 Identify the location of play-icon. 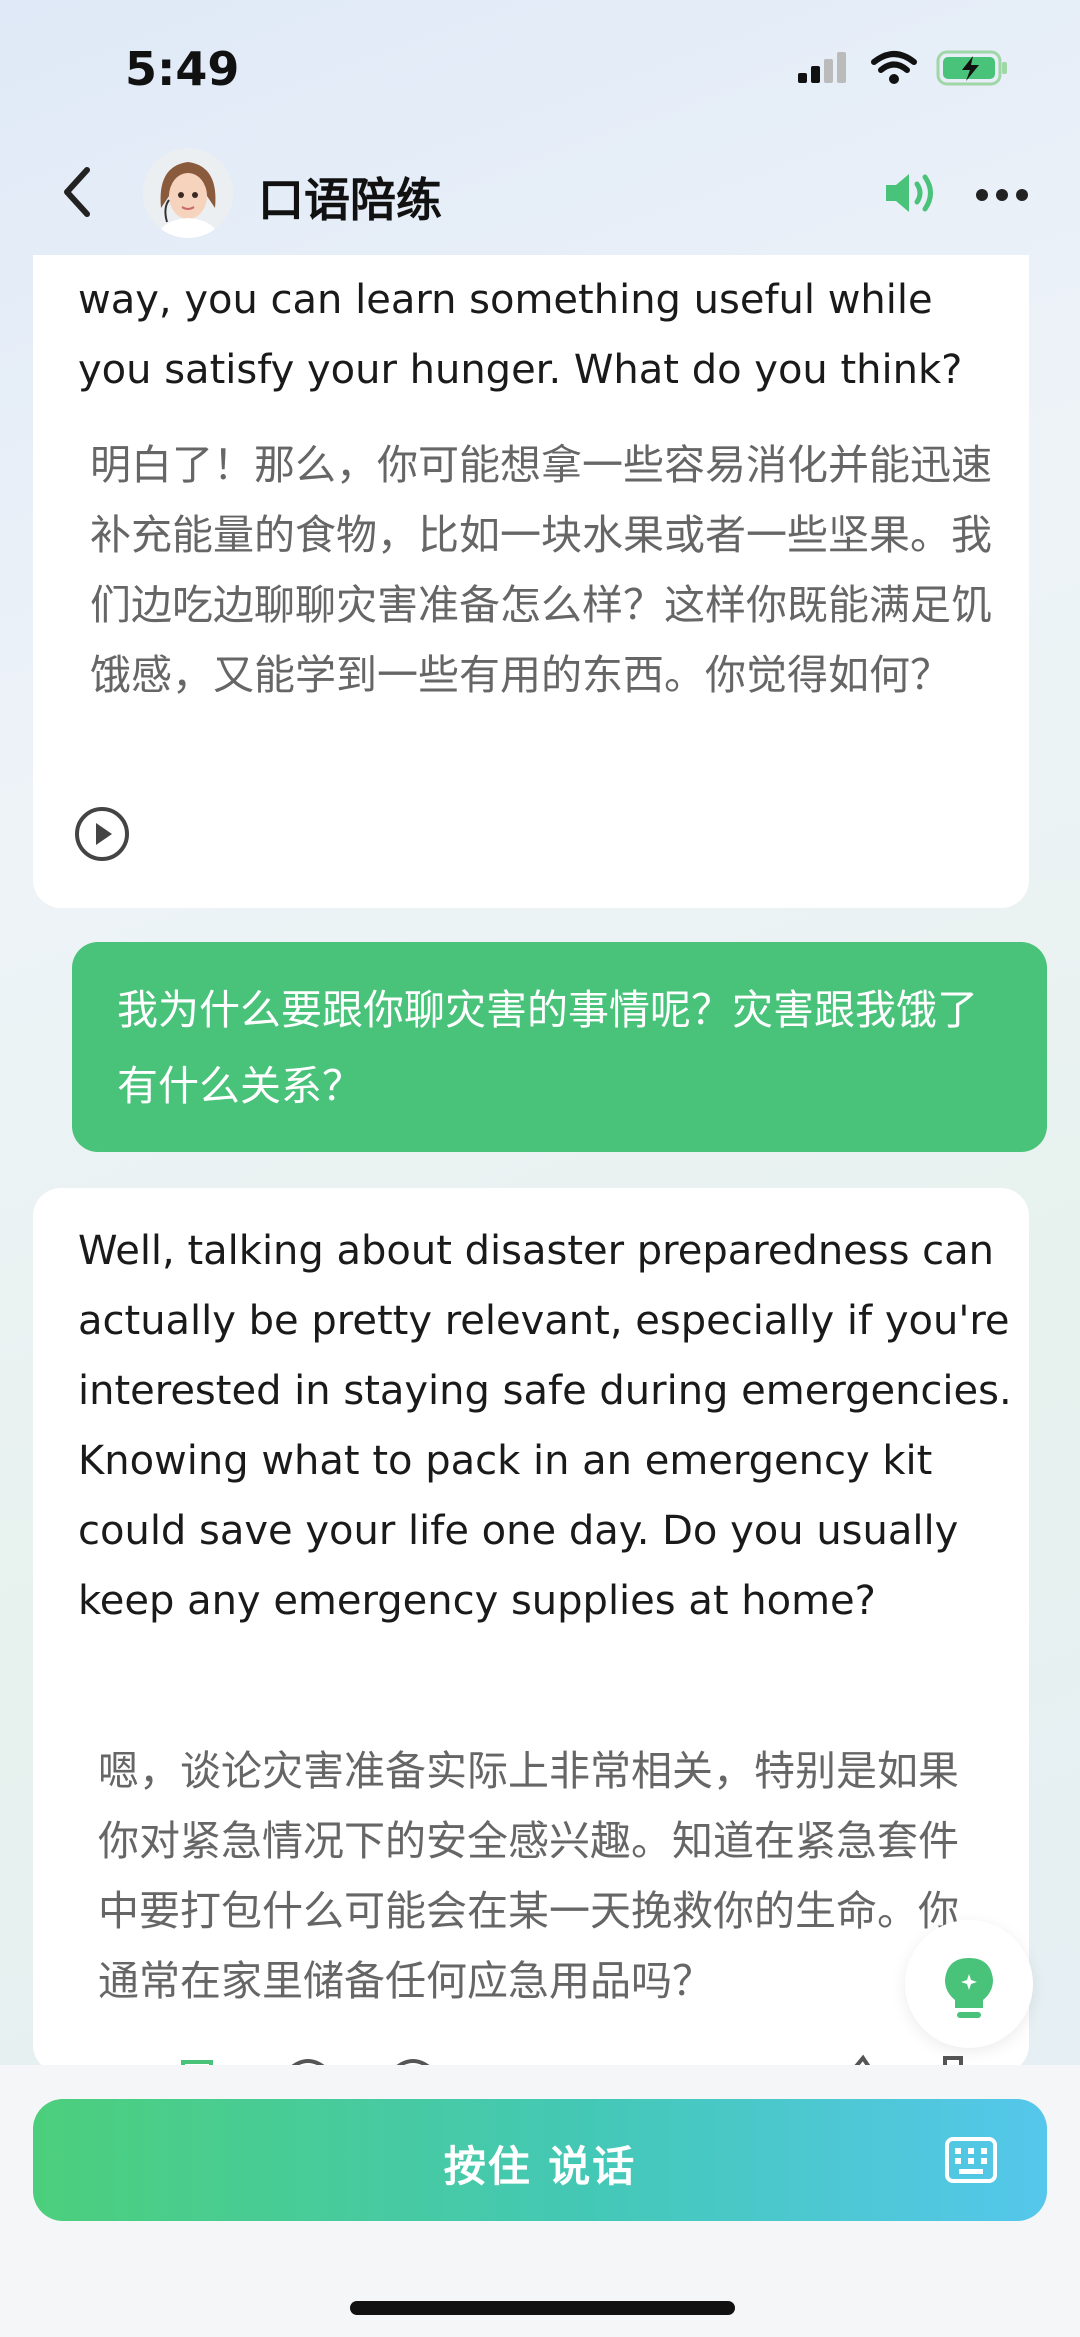
(102, 834).